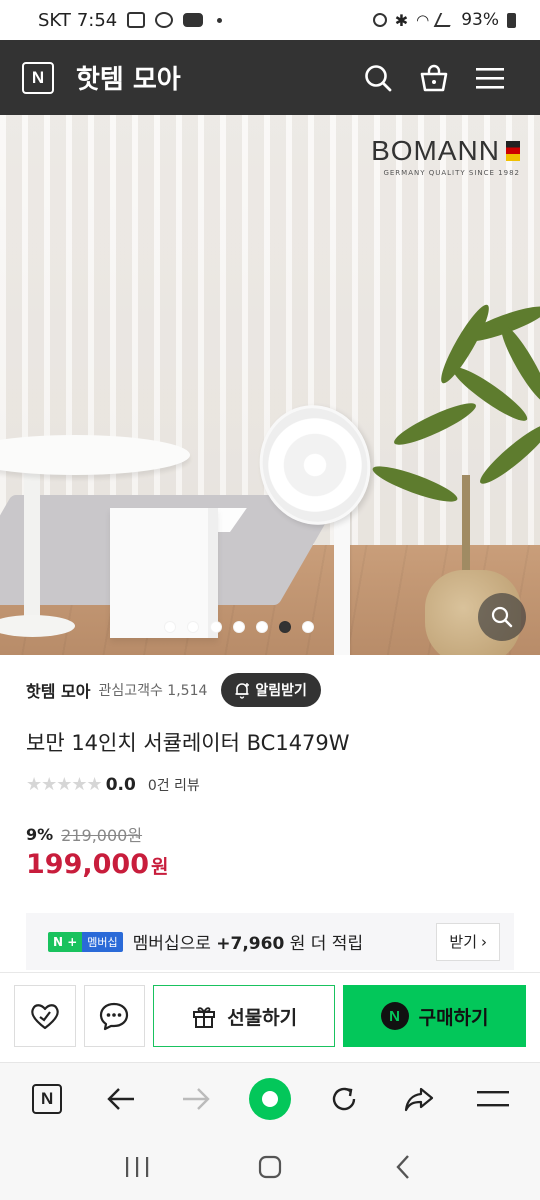 The image size is (540, 1200). Describe the element at coordinates (159, 867) in the screenshot. I see `currency-unit: 원` at that location.